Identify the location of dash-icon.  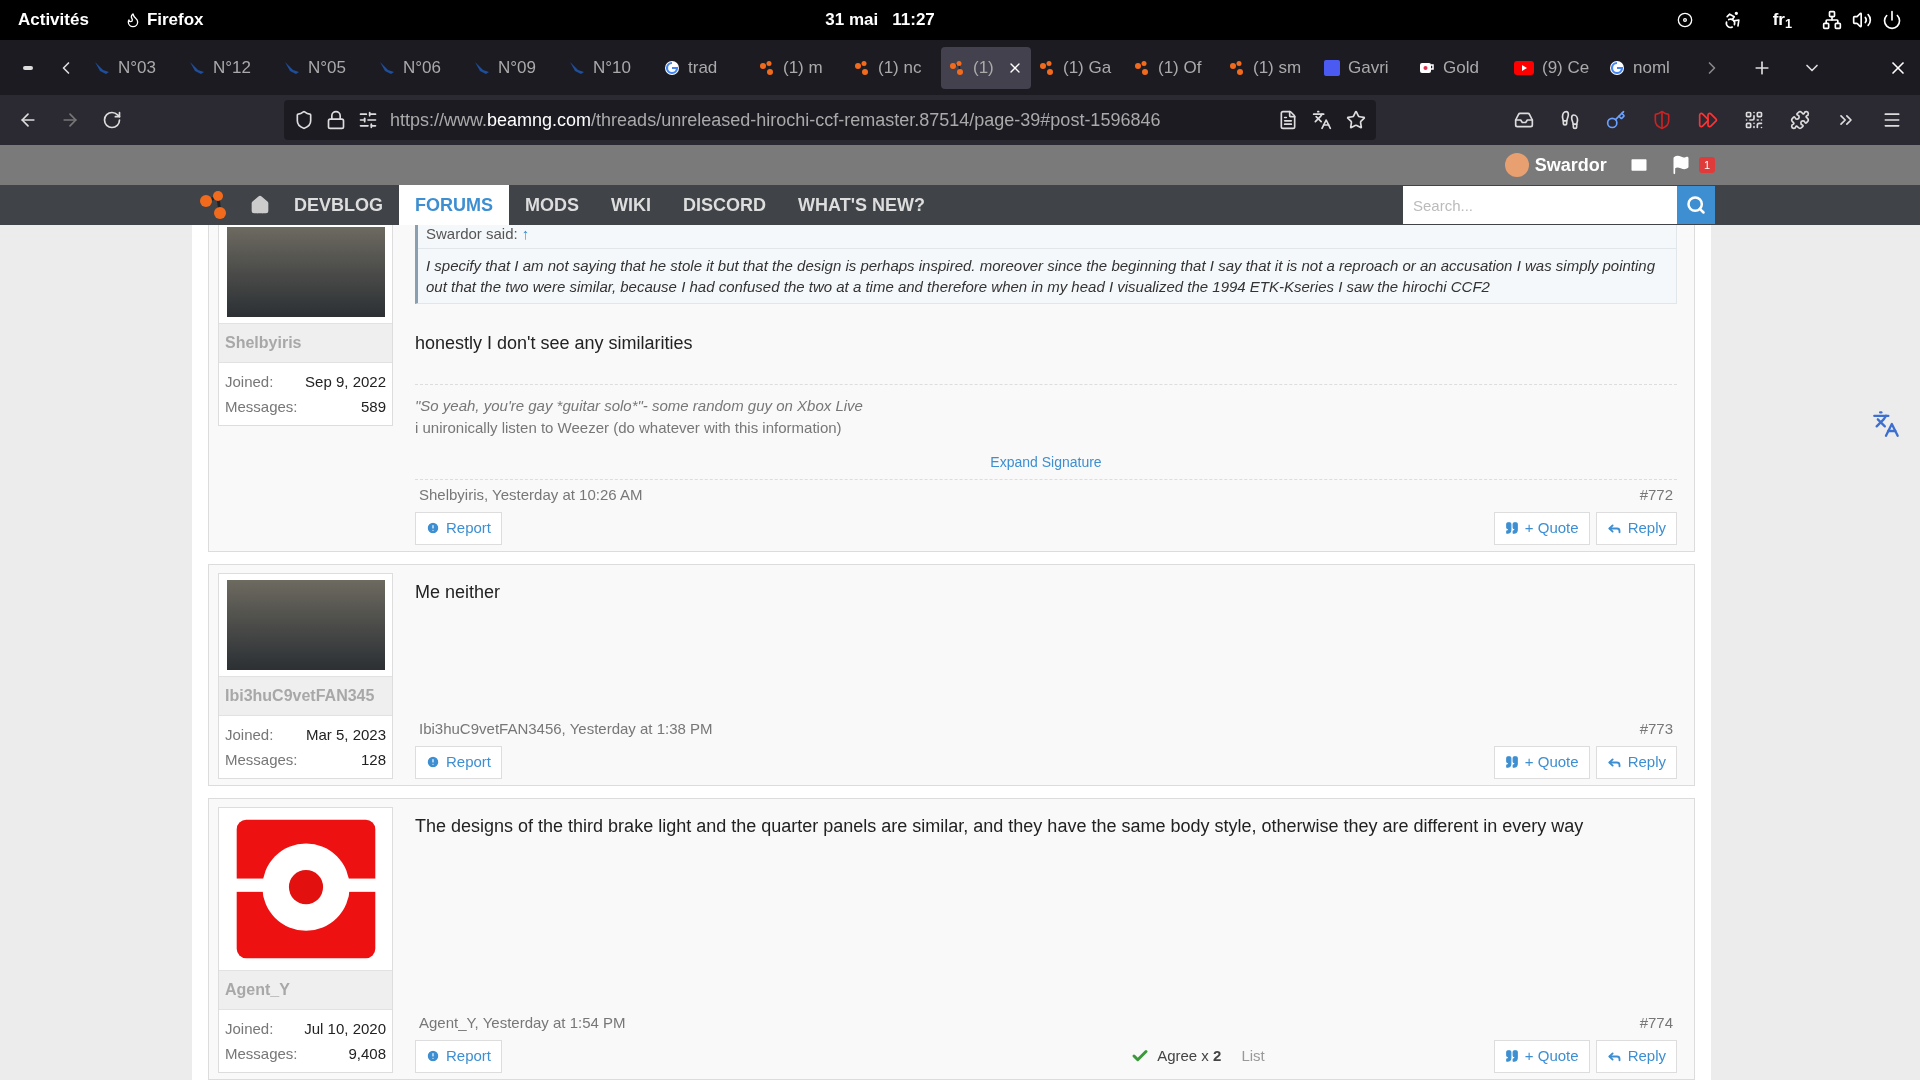
(28, 67).